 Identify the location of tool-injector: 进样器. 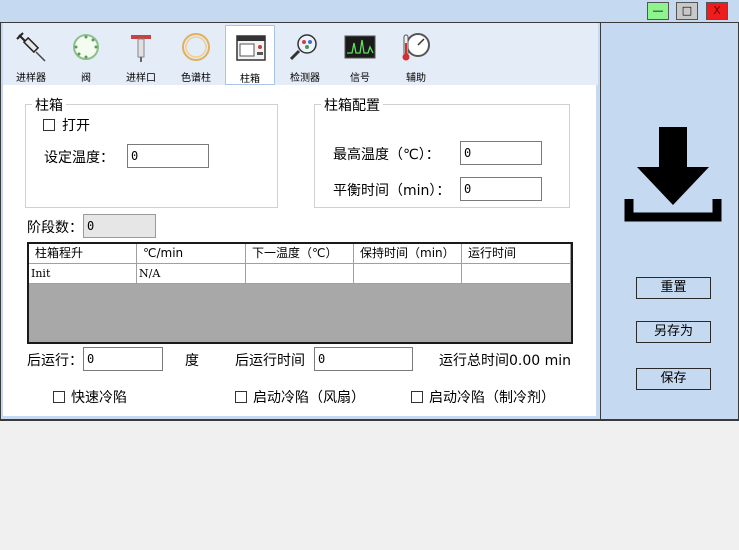
(31, 55).